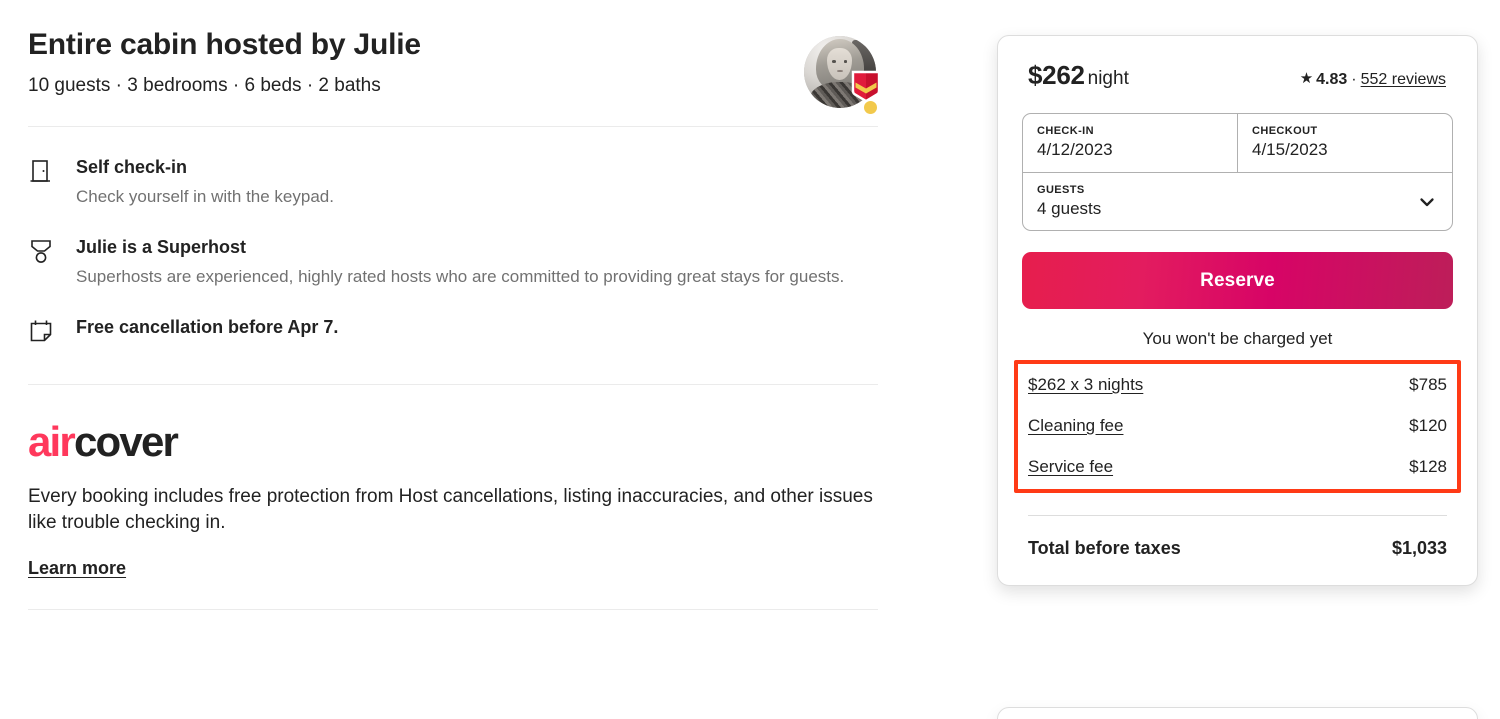 The height and width of the screenshot is (719, 1500). I want to click on calendar-icon, so click(41, 331).